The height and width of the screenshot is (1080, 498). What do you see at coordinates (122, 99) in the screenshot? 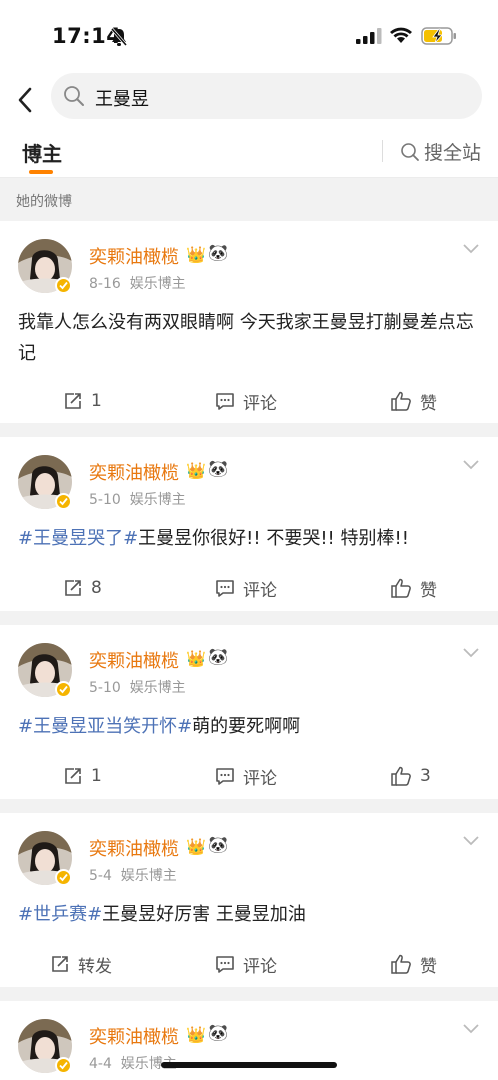
I see `search-query-text: 王曼昱` at bounding box center [122, 99].